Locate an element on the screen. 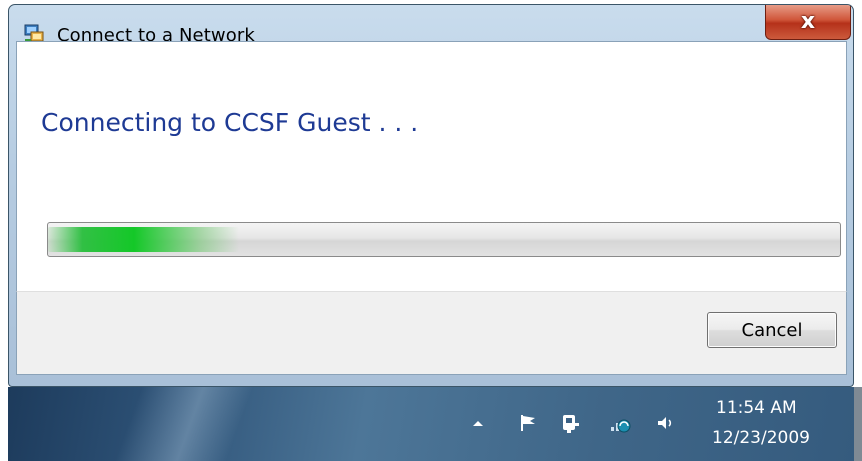 The image size is (862, 461). clock-date: 12/23/2009 is located at coordinates (761, 438).